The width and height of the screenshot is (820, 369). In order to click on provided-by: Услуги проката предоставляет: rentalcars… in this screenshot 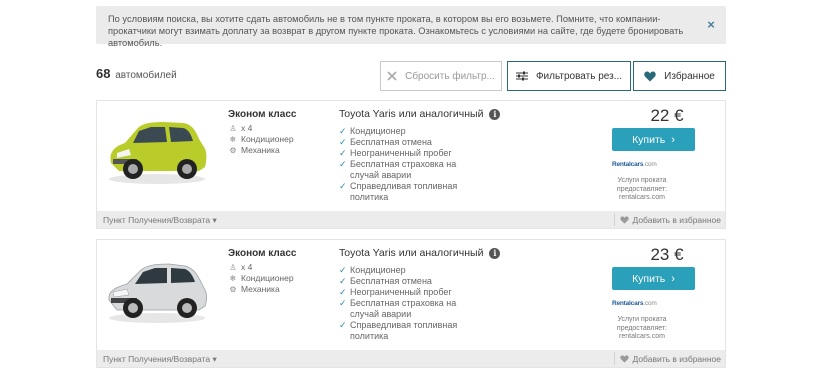, I will do `click(642, 189)`.